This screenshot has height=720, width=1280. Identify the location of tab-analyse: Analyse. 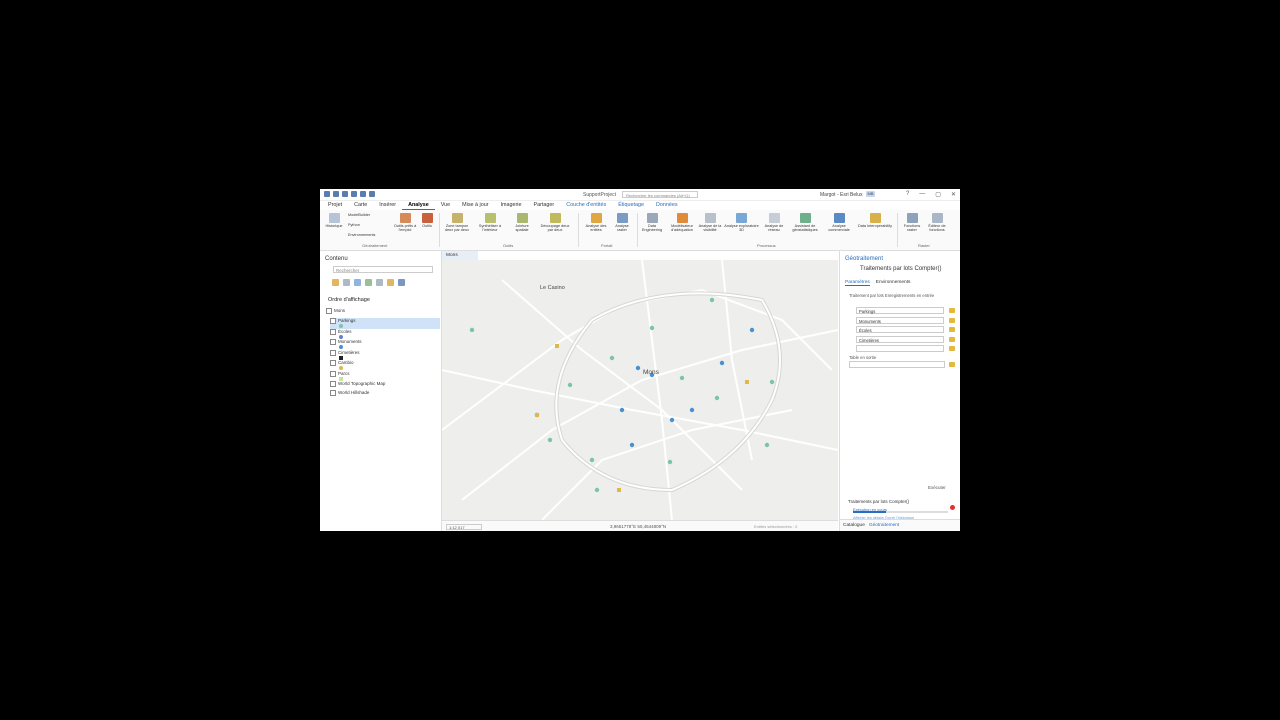
(418, 205).